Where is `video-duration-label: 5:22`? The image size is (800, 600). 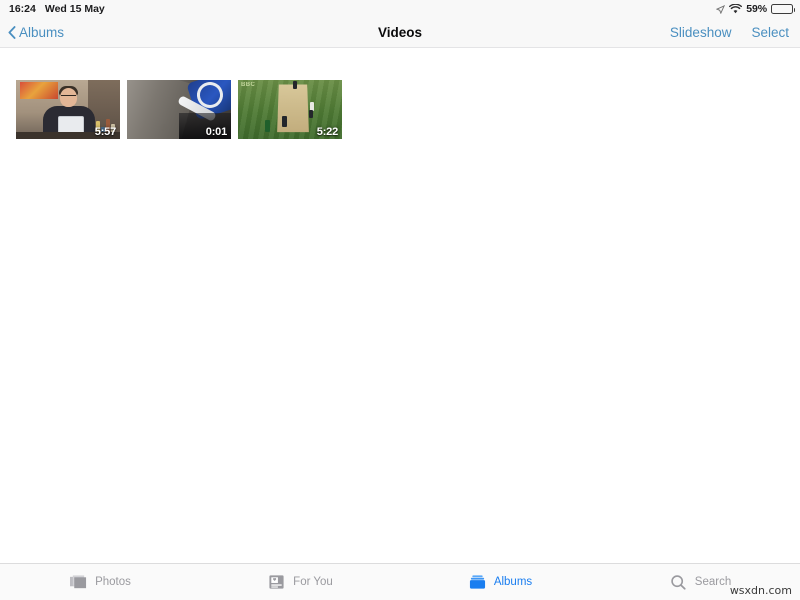
video-duration-label: 5:22 is located at coordinates (327, 132).